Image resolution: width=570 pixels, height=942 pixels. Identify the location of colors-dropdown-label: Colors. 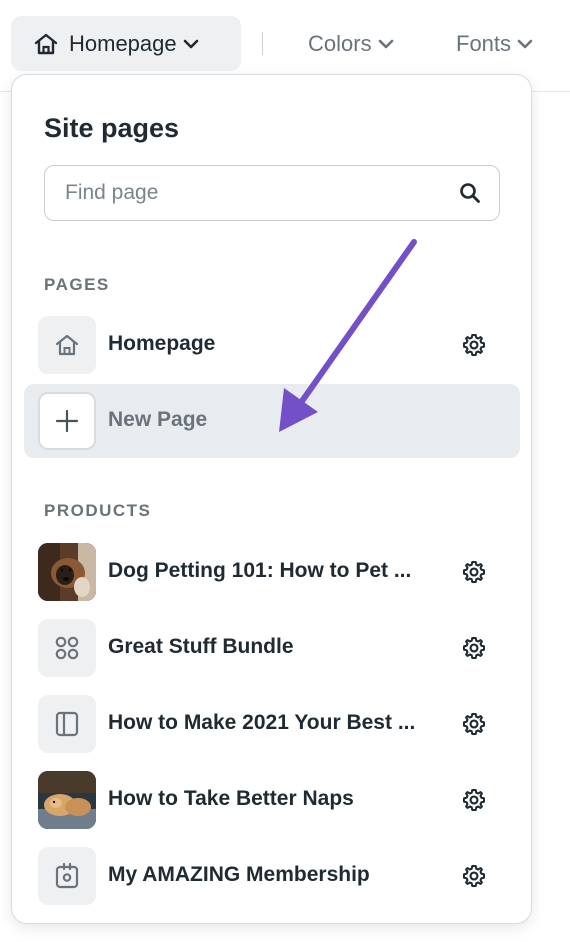
(340, 43).